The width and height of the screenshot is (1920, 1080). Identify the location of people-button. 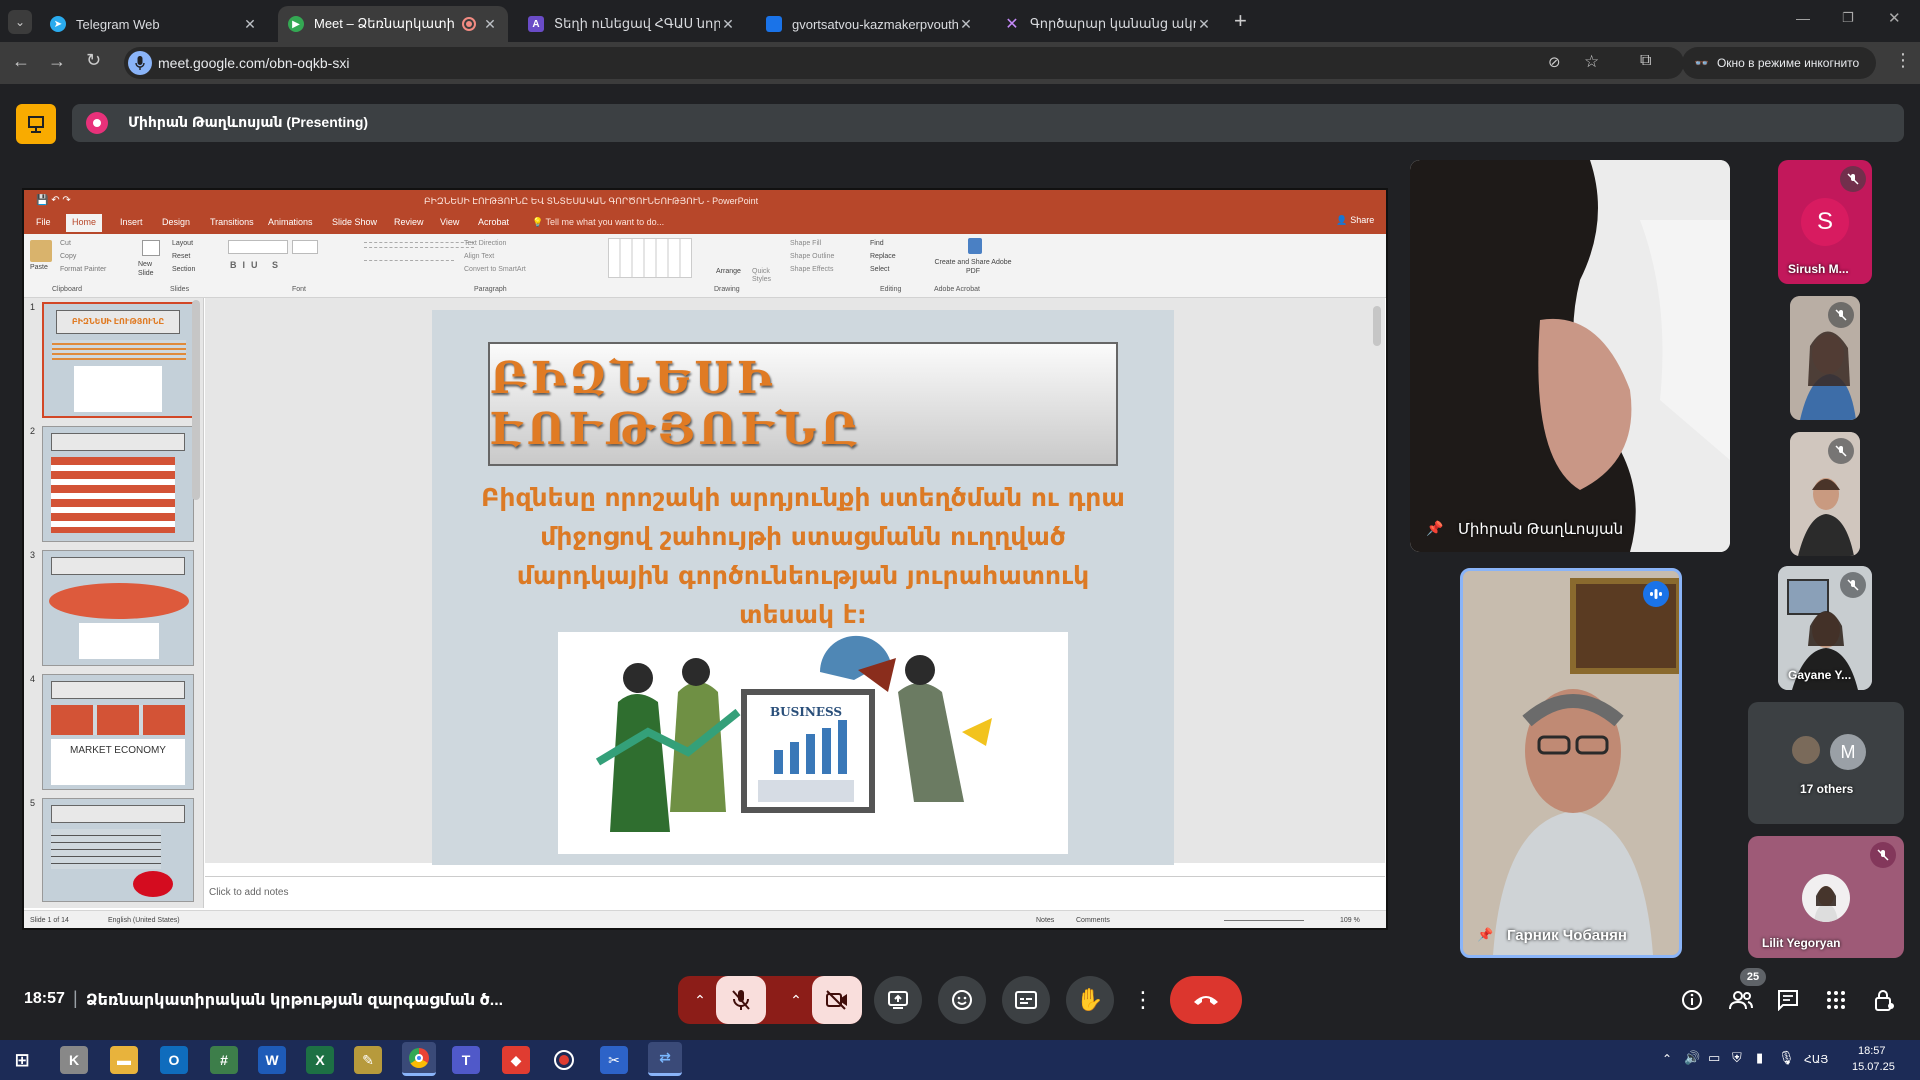
(1741, 1000).